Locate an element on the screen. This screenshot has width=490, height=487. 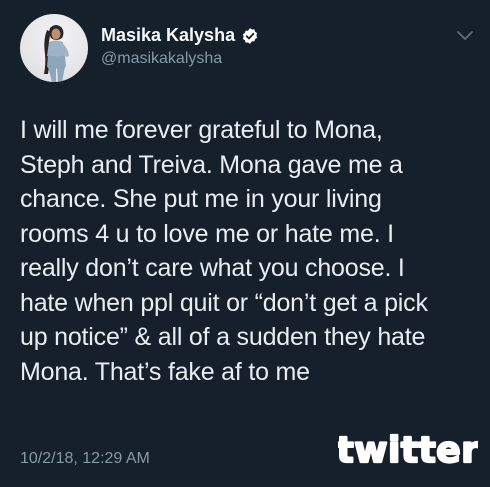
tweet-text-line: up notice” & all of a sudden they hate is located at coordinates (223, 337).